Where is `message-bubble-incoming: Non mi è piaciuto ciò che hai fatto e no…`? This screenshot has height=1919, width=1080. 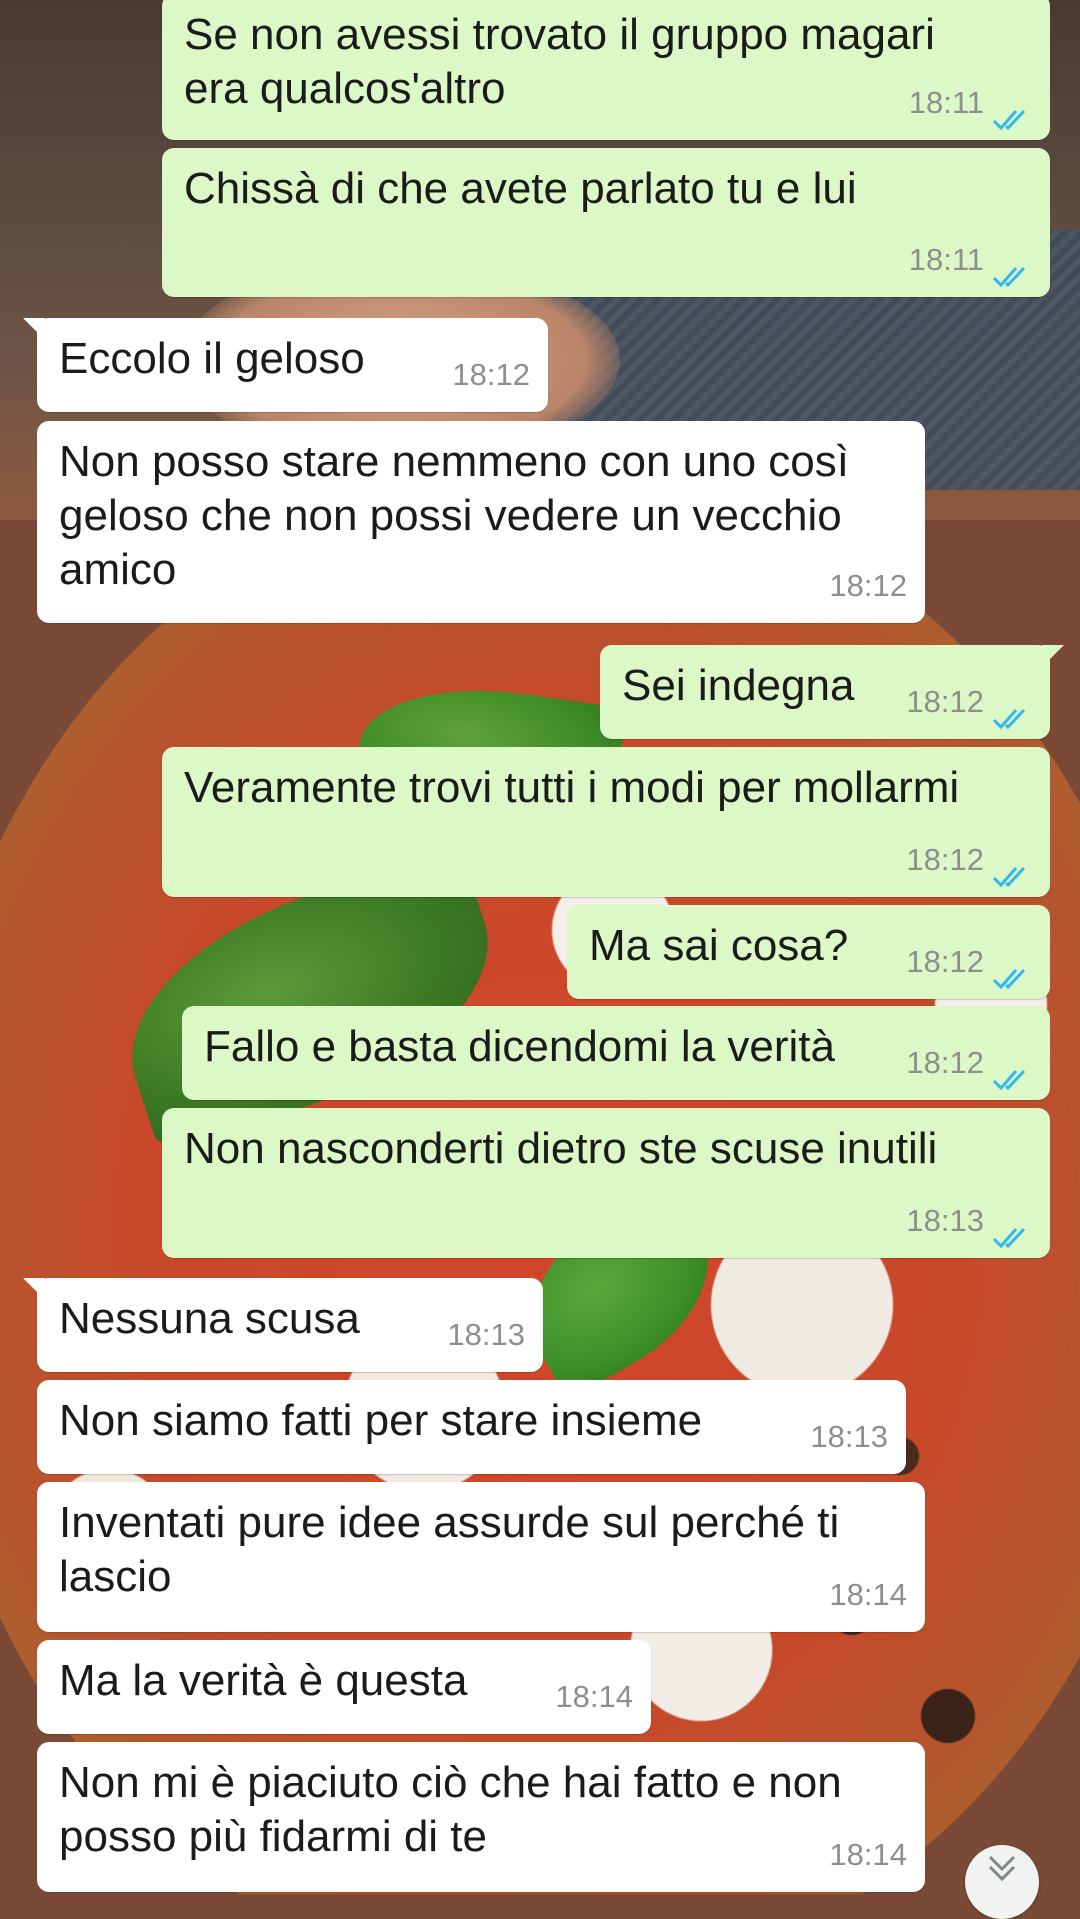
message-bubble-incoming: Non mi è piaciuto ciò che hai fatto e no… is located at coordinates (481, 1817).